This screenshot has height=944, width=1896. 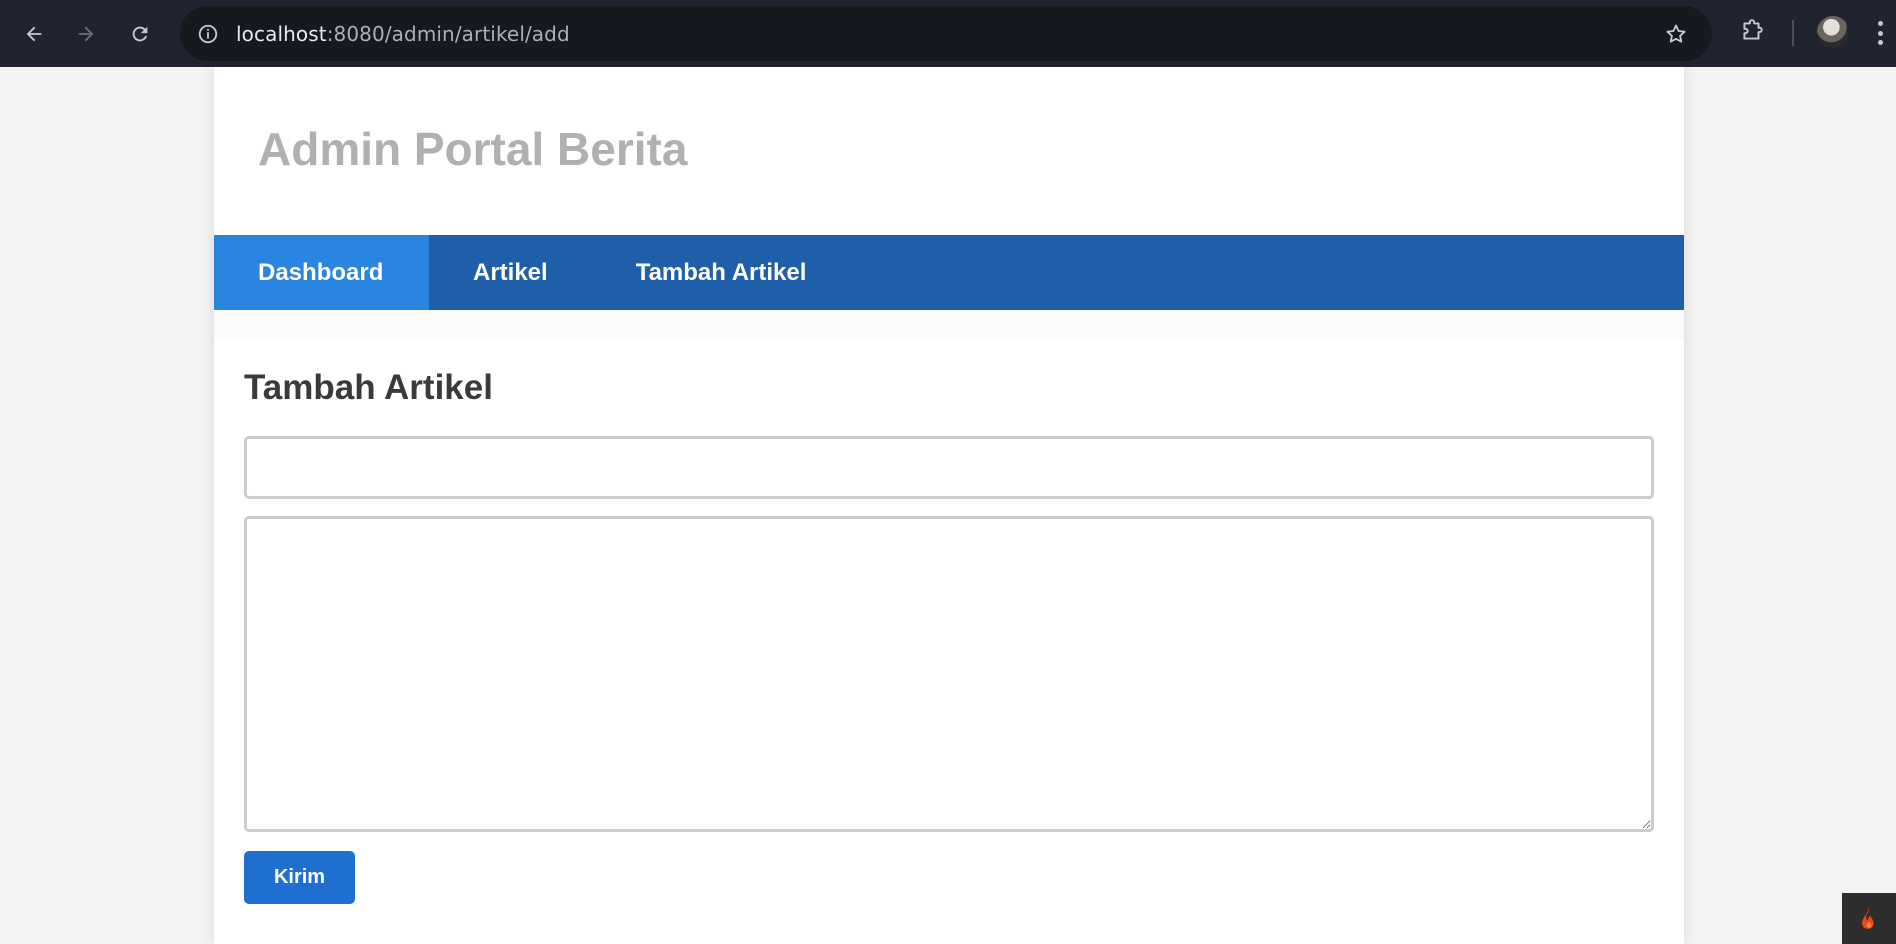 What do you see at coordinates (949, 325) in the screenshot?
I see `nav-spacer` at bounding box center [949, 325].